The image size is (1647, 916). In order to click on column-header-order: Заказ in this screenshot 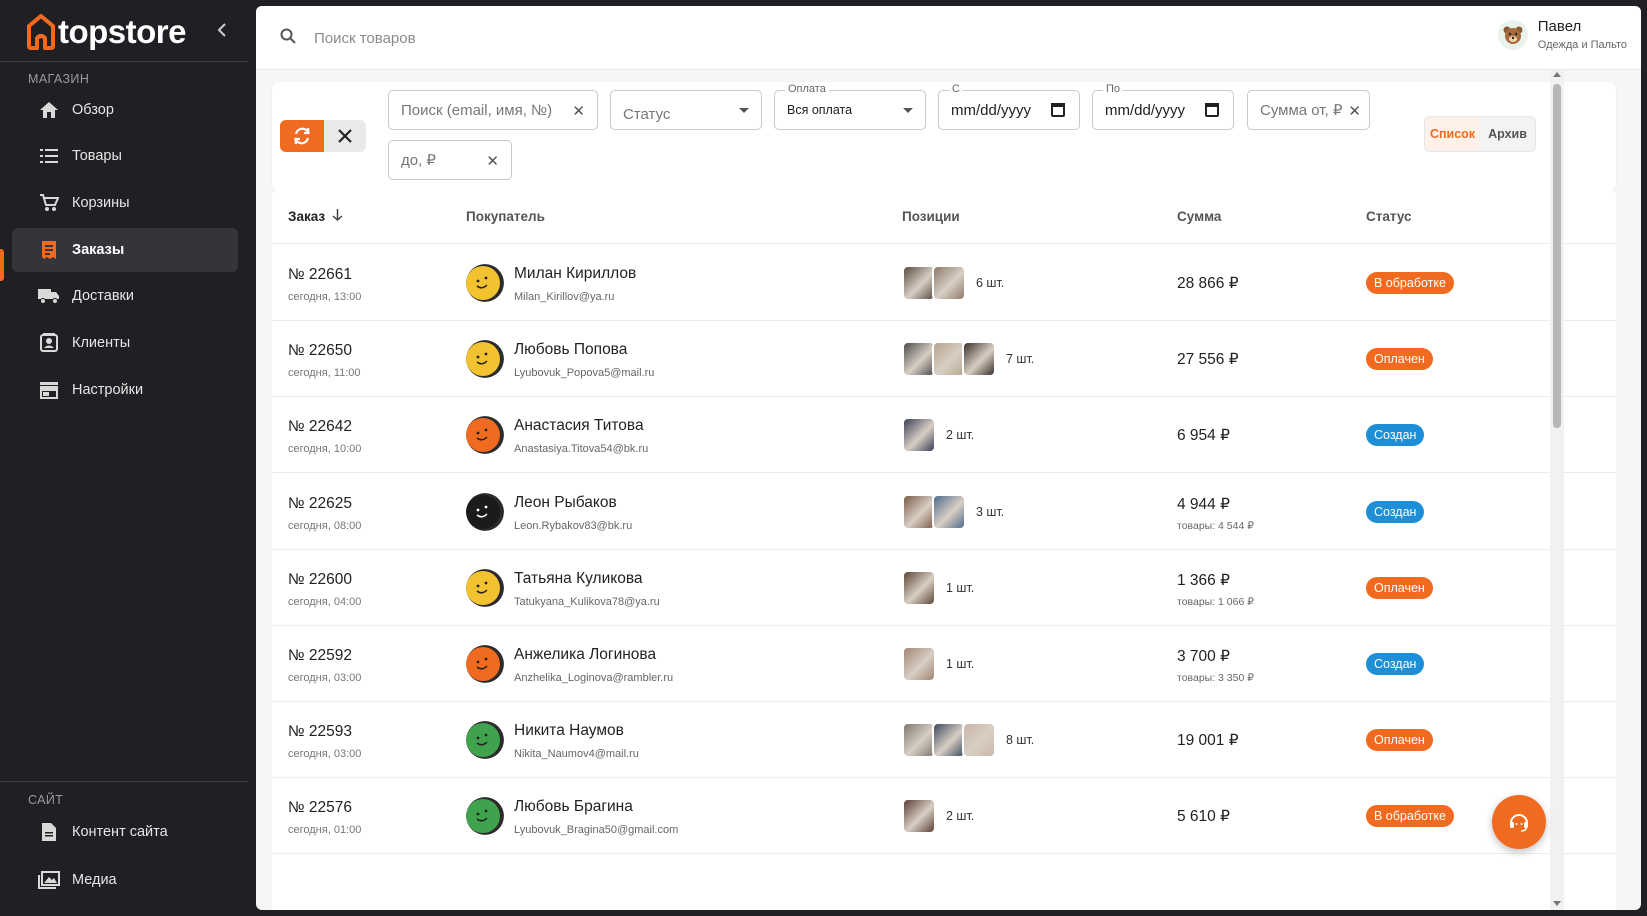, I will do `click(315, 216)`.